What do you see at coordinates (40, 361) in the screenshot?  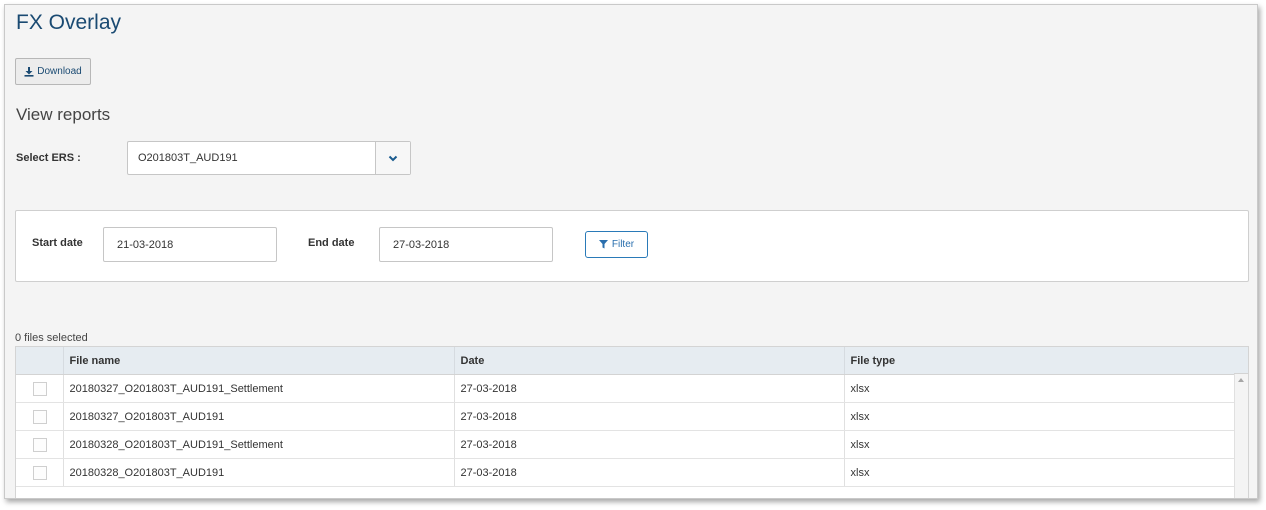 I see `column-header-select` at bounding box center [40, 361].